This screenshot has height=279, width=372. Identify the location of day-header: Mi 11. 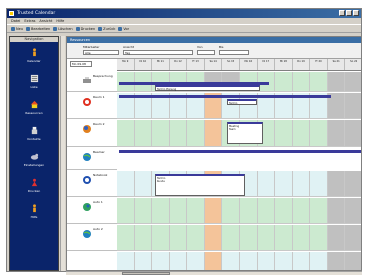
(161, 64).